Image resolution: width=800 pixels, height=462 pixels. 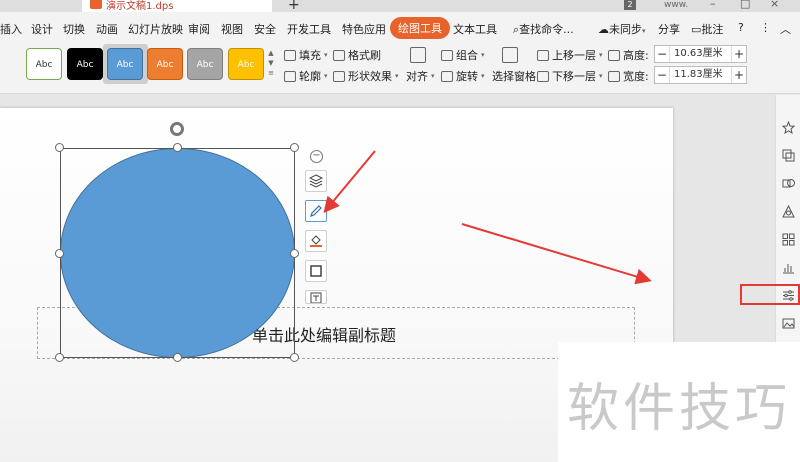 What do you see at coordinates (339, 55) in the screenshot?
I see `format-painter-icon` at bounding box center [339, 55].